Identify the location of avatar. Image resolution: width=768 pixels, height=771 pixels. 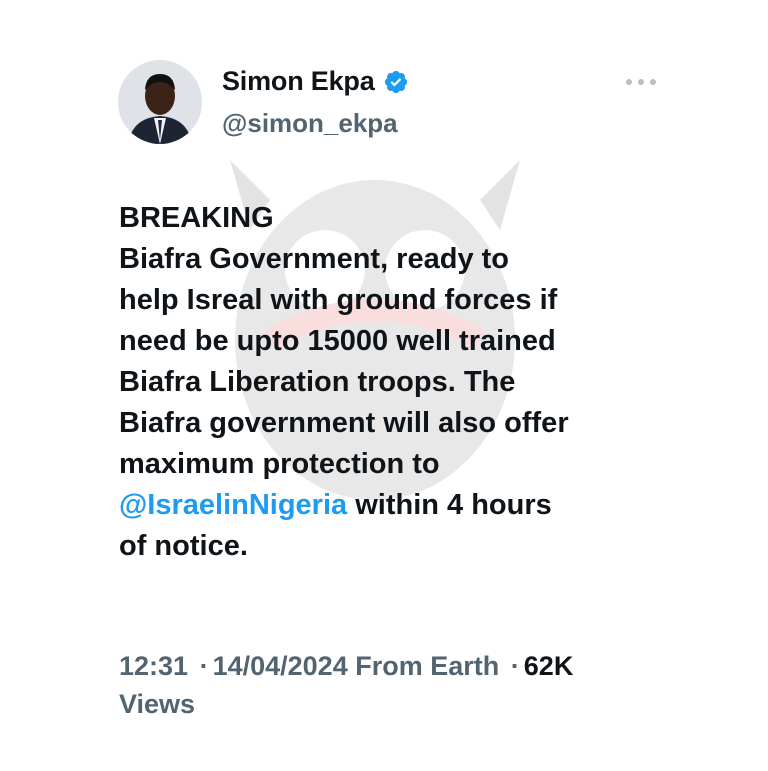
(160, 102).